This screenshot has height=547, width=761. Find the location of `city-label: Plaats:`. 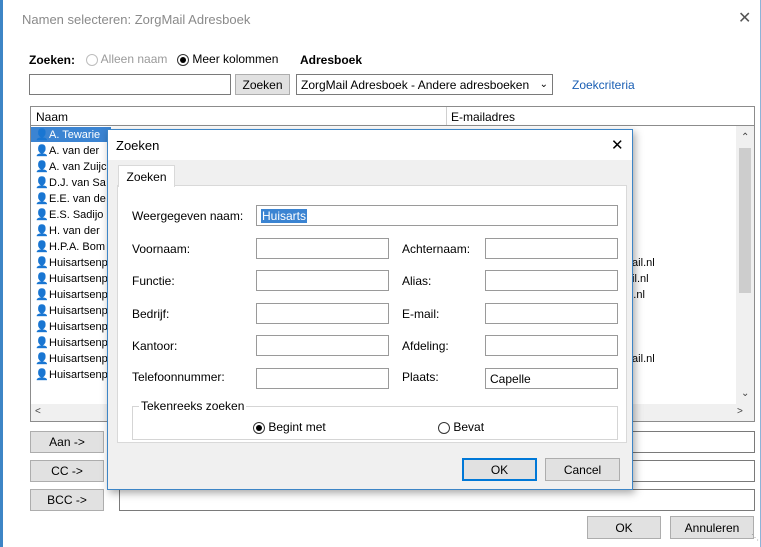

city-label: Plaats: is located at coordinates (420, 377).